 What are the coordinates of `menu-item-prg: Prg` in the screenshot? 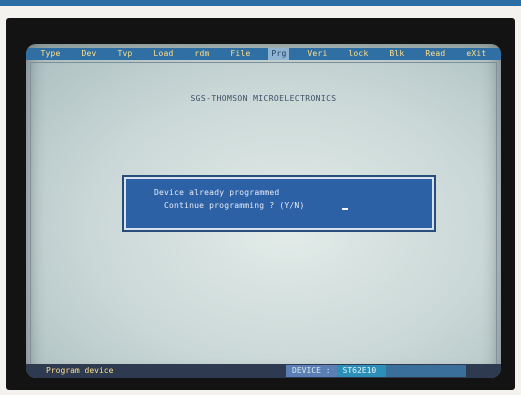 It's located at (279, 54).